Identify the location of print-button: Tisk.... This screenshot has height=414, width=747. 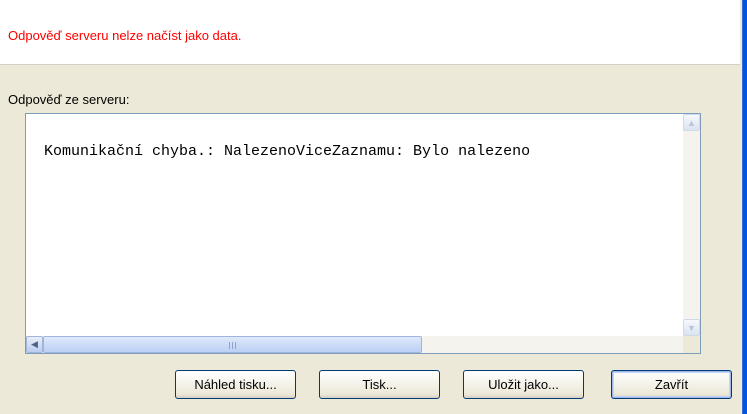
(379, 384).